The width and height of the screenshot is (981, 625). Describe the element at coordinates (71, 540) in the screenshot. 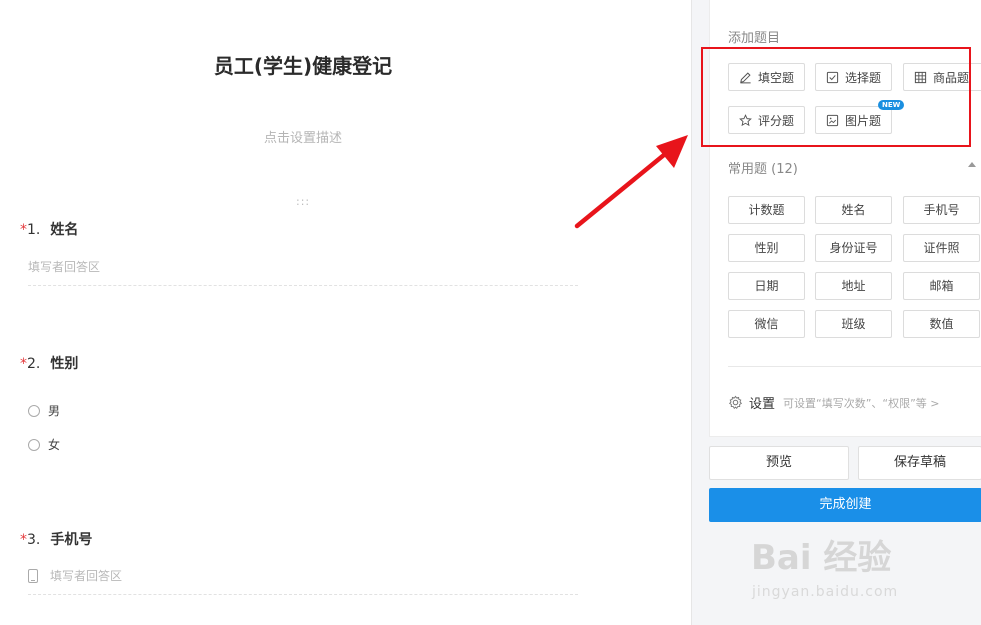

I see `question-label: 手机号` at that location.